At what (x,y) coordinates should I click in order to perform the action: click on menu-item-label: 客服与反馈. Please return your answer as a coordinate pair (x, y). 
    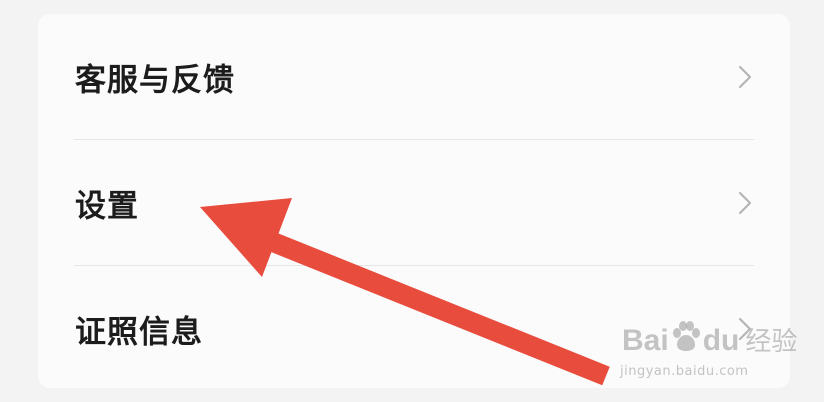
    Looking at the image, I should click on (155, 80).